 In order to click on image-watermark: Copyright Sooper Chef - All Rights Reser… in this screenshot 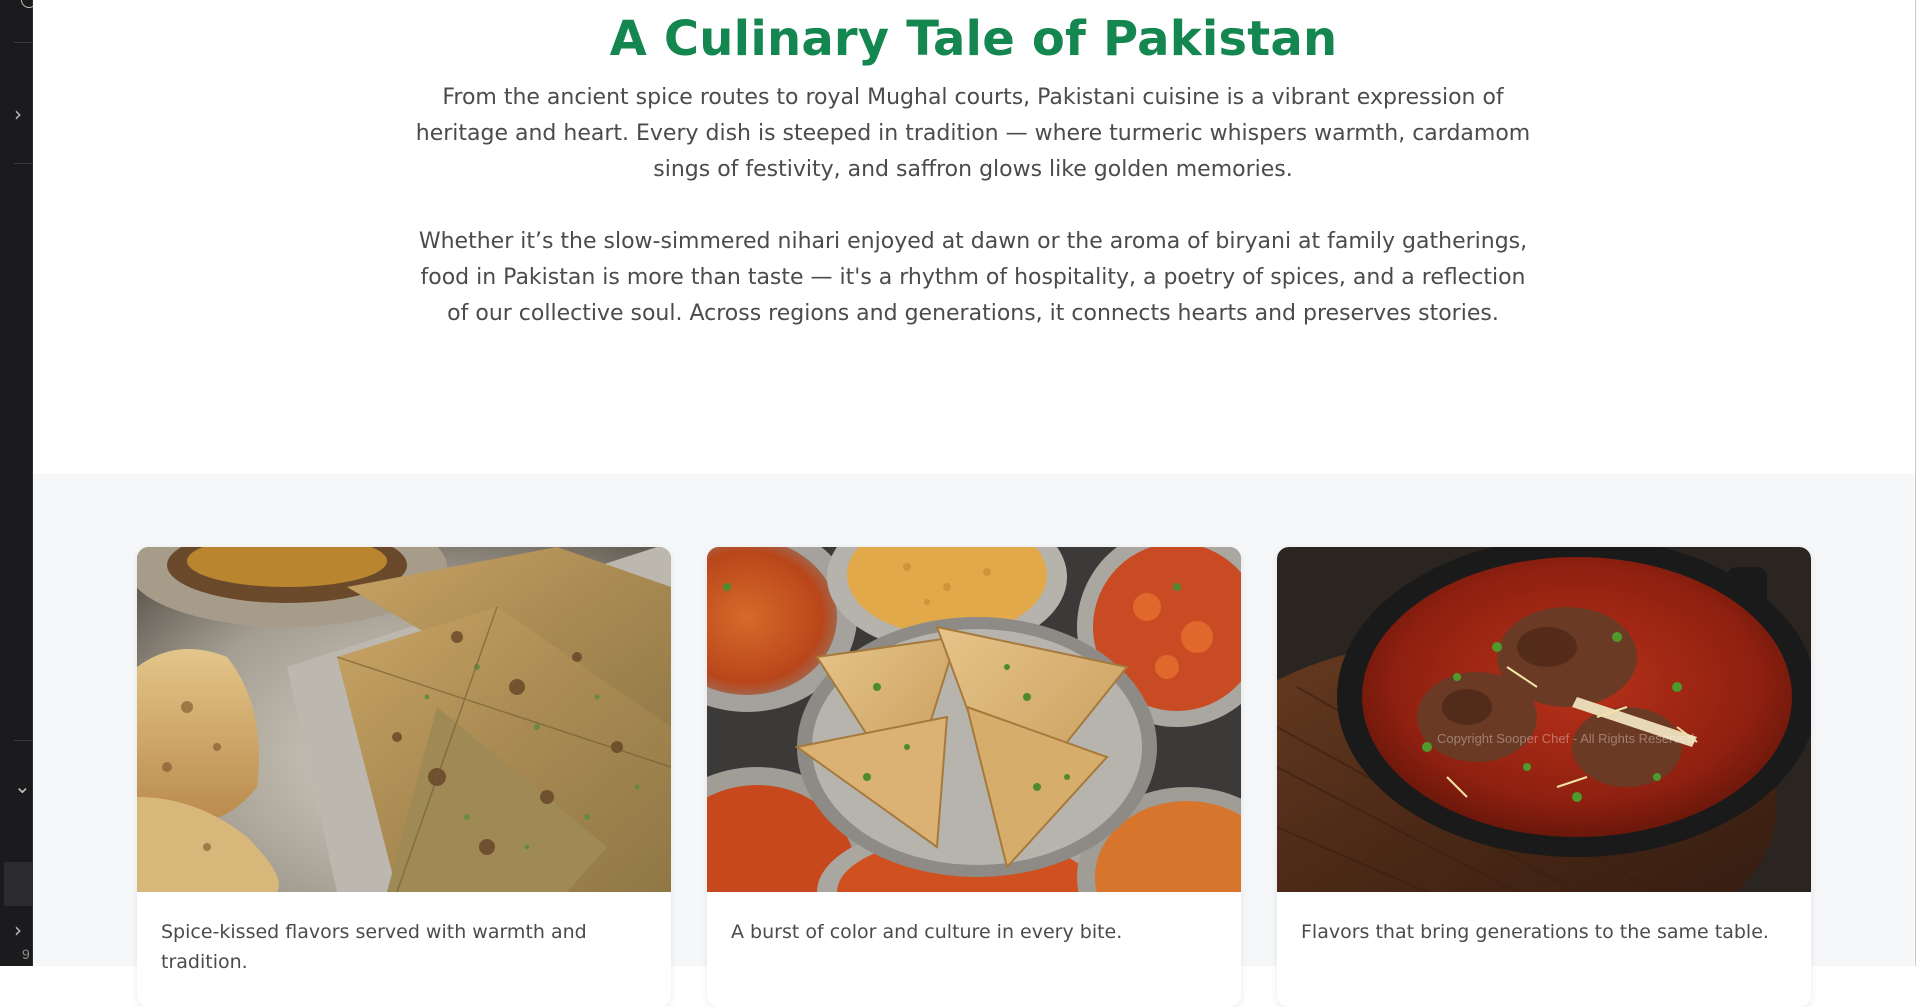, I will do `click(1565, 738)`.